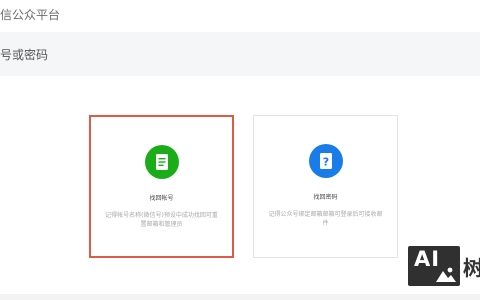 The height and width of the screenshot is (300, 480). What do you see at coordinates (240, 54) in the screenshot?
I see `page-subheader: 号或密码` at bounding box center [240, 54].